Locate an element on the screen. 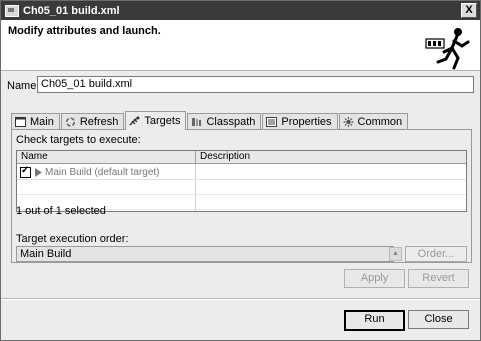 The height and width of the screenshot is (341, 481). dialog-banner: Modify attributes and launch. is located at coordinates (240, 45).